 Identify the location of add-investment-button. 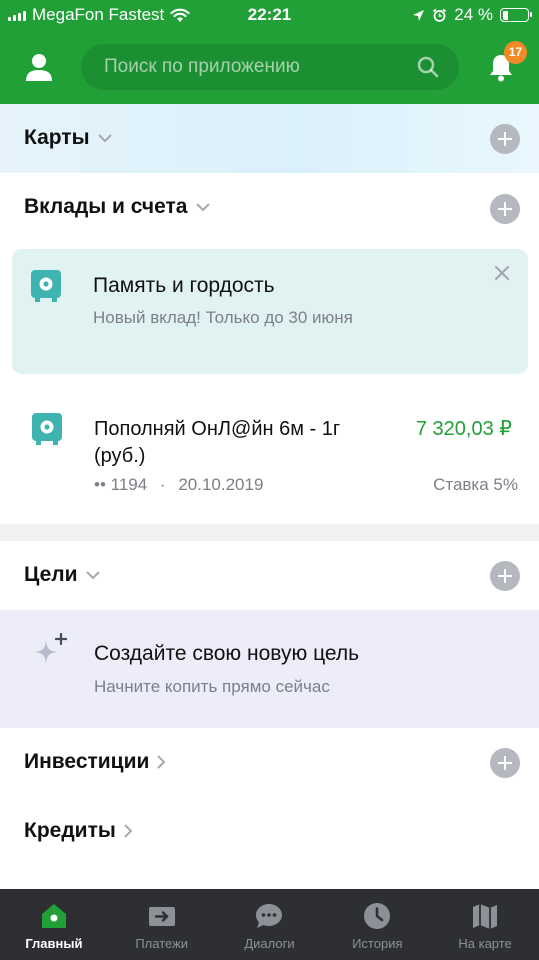
(505, 763).